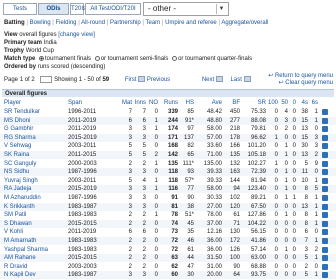  Describe the element at coordinates (17, 121) in the screenshot. I see `player-name: MS Dhoni` at that location.